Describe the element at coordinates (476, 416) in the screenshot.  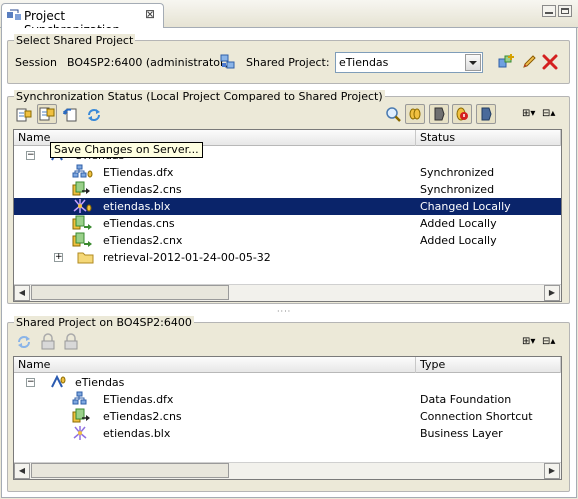
I see `row-type: Connection Shortcut` at that location.